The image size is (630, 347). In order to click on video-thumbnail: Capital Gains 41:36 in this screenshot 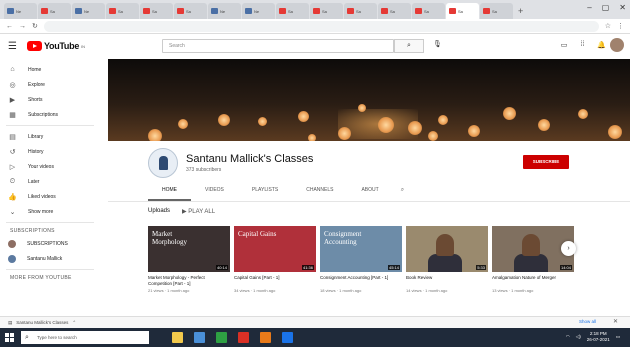, I will do `click(275, 249)`.